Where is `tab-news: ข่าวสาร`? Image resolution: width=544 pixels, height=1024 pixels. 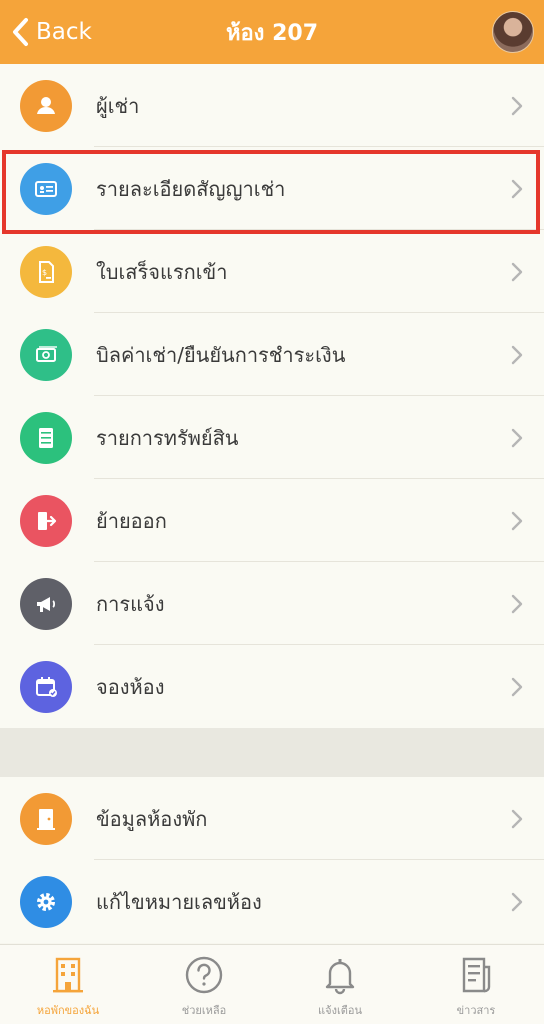
tab-news: ข่าวสาร is located at coordinates (476, 984).